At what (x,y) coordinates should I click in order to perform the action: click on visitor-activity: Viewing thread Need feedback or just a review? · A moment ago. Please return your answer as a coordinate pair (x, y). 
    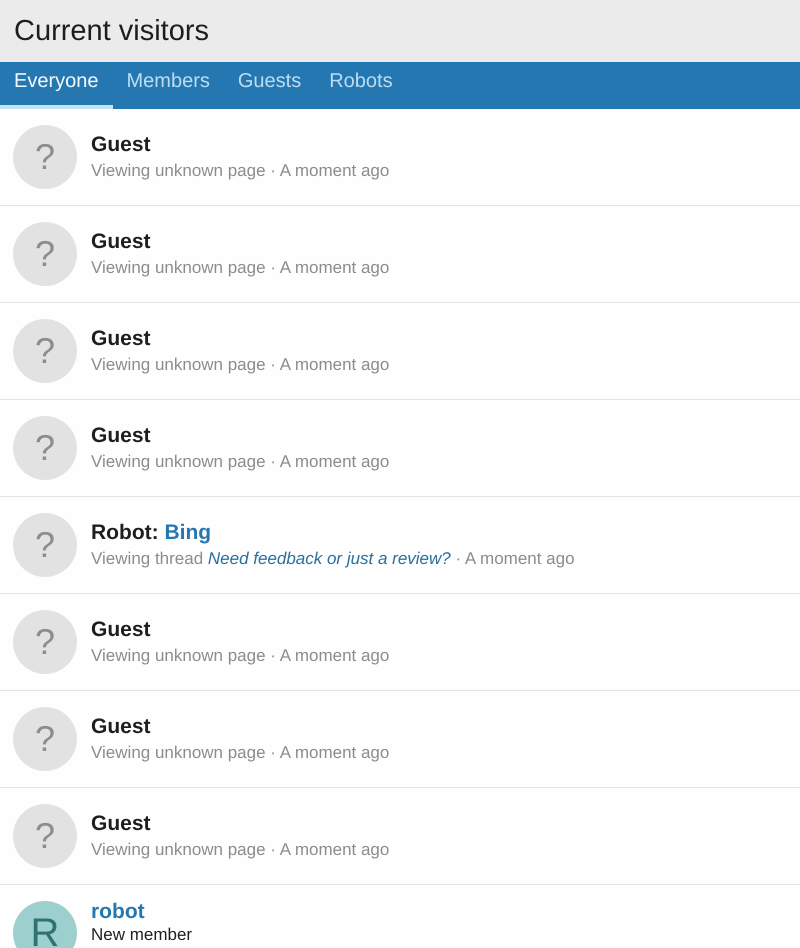
    Looking at the image, I should click on (333, 559).